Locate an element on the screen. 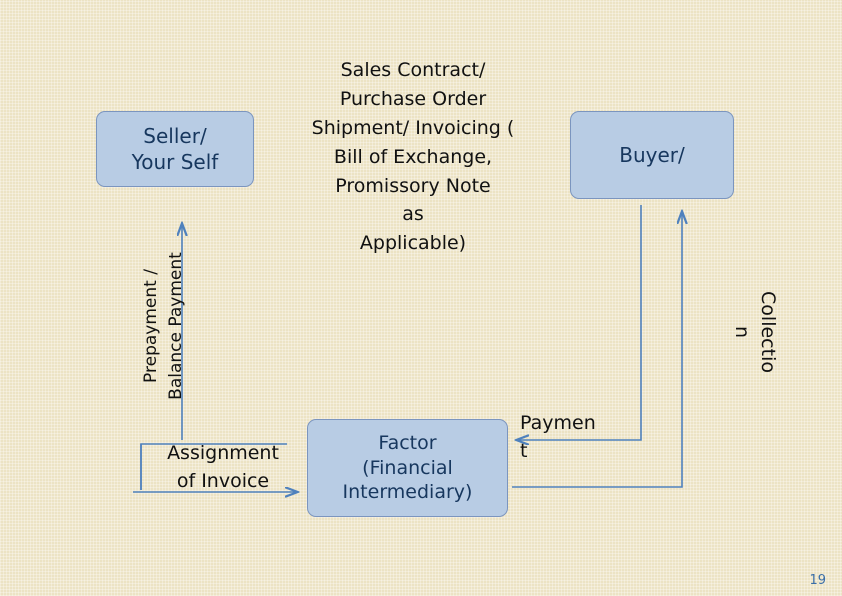  seller-node: Seller/ Your Self is located at coordinates (175, 149).